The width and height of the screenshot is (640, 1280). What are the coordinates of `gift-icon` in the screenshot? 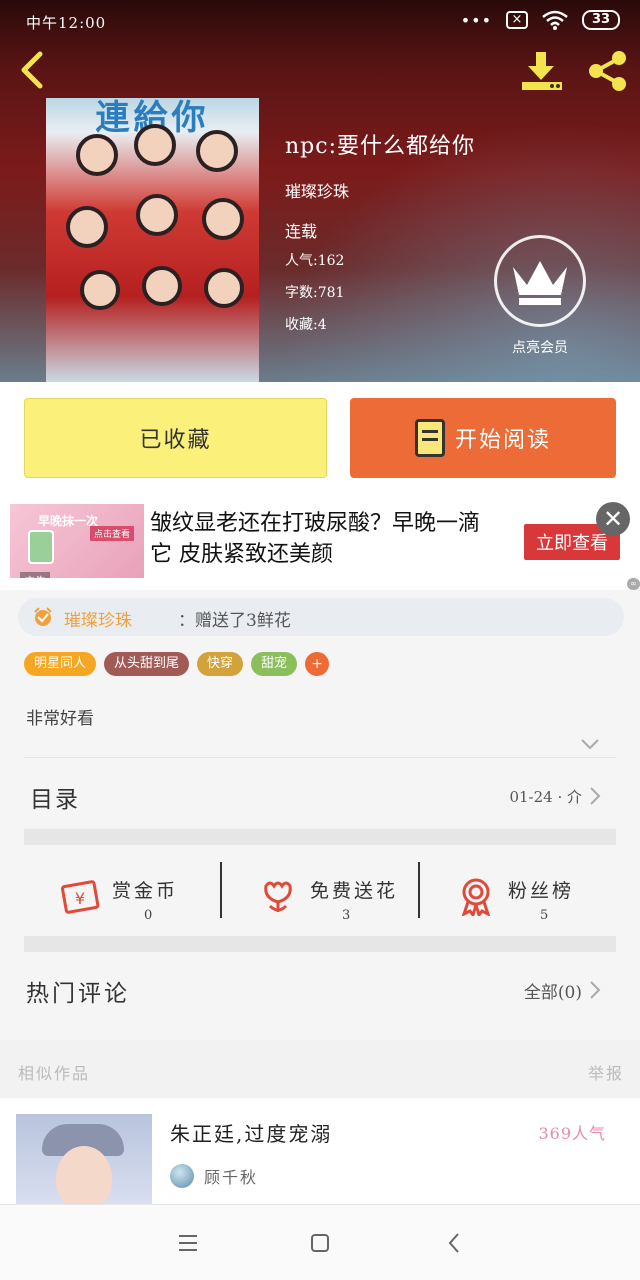 It's located at (43, 616).